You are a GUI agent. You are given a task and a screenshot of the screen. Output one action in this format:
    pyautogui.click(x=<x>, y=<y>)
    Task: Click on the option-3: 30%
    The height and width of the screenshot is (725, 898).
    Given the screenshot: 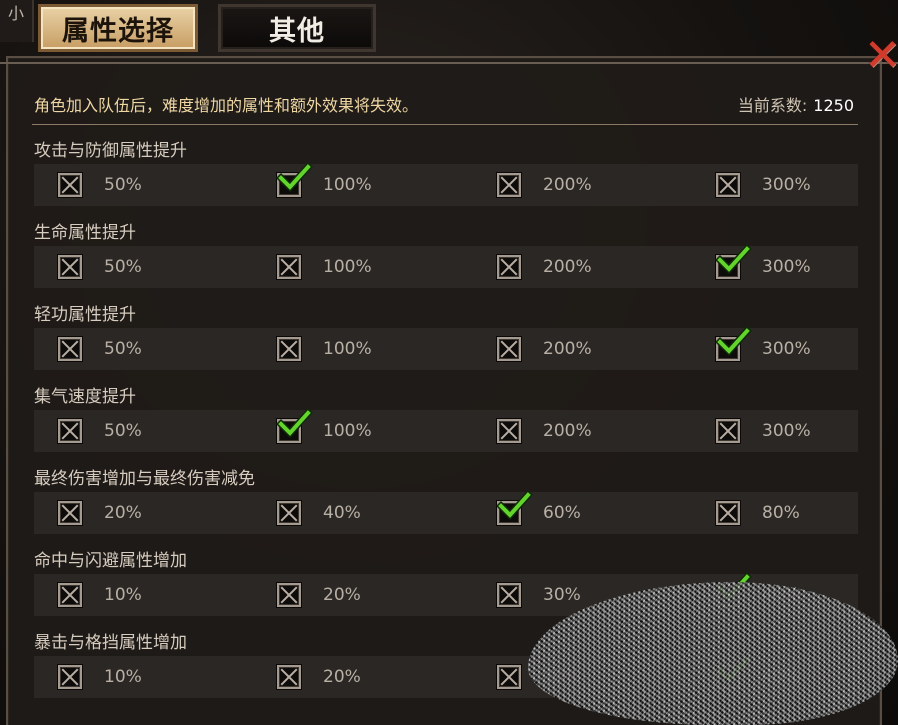 What is the action you would take?
    pyautogui.click(x=539, y=595)
    